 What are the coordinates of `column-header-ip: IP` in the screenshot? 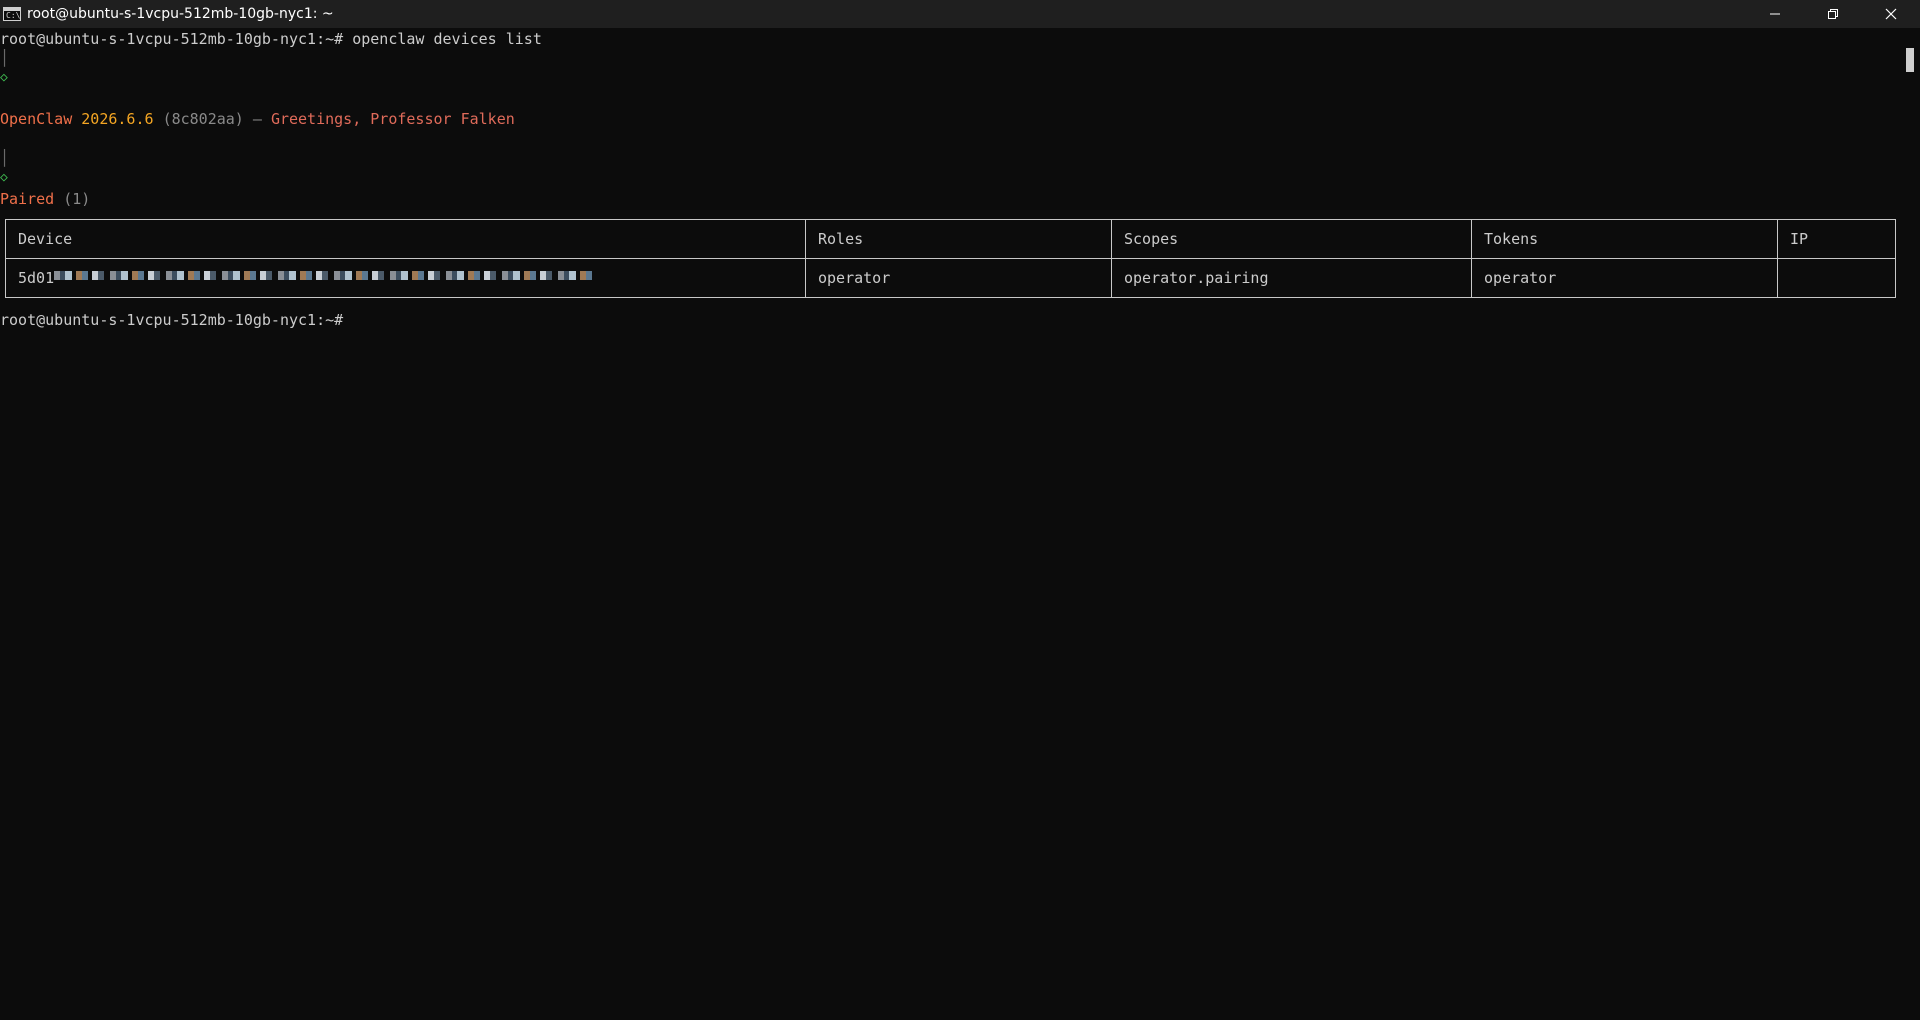 It's located at (1836, 239).